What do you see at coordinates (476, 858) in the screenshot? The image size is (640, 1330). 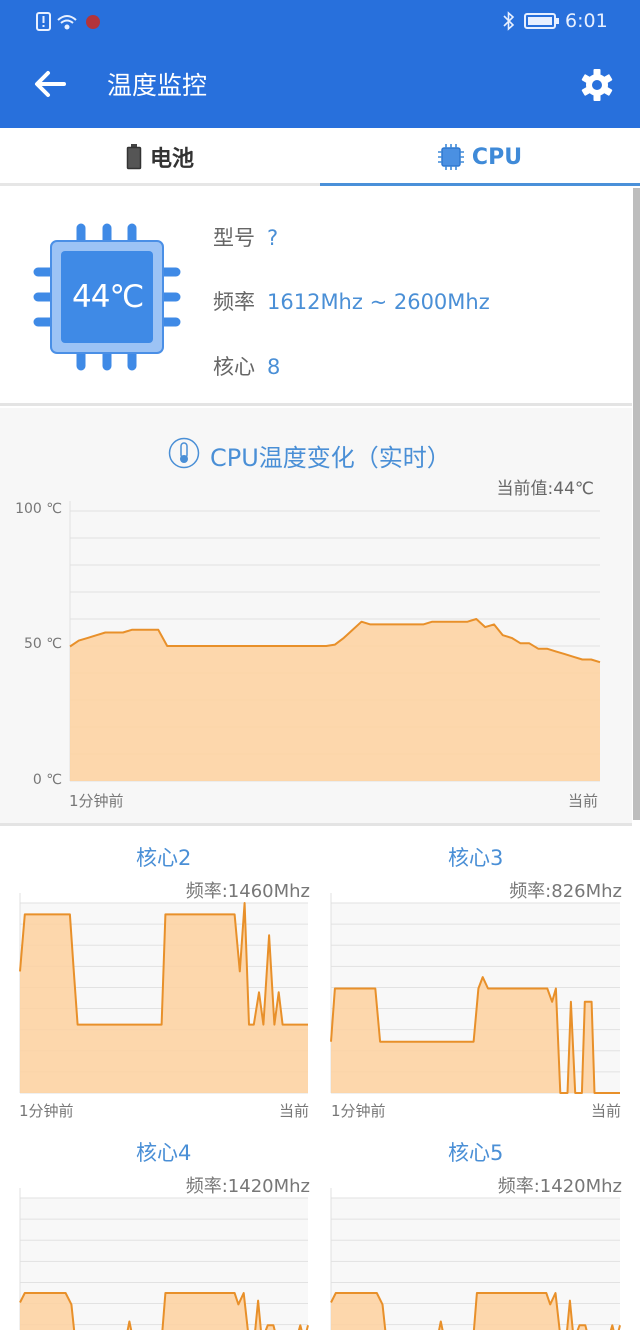 I see `core-title: 核心3` at bounding box center [476, 858].